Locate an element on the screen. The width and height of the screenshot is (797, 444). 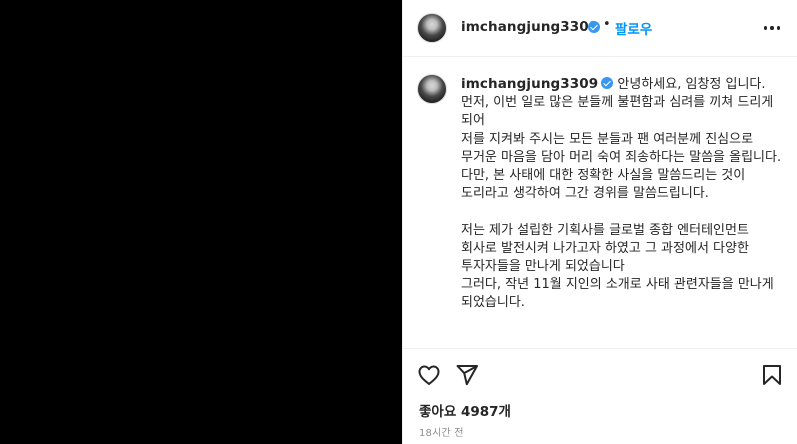
more-options-icon is located at coordinates (772, 28).